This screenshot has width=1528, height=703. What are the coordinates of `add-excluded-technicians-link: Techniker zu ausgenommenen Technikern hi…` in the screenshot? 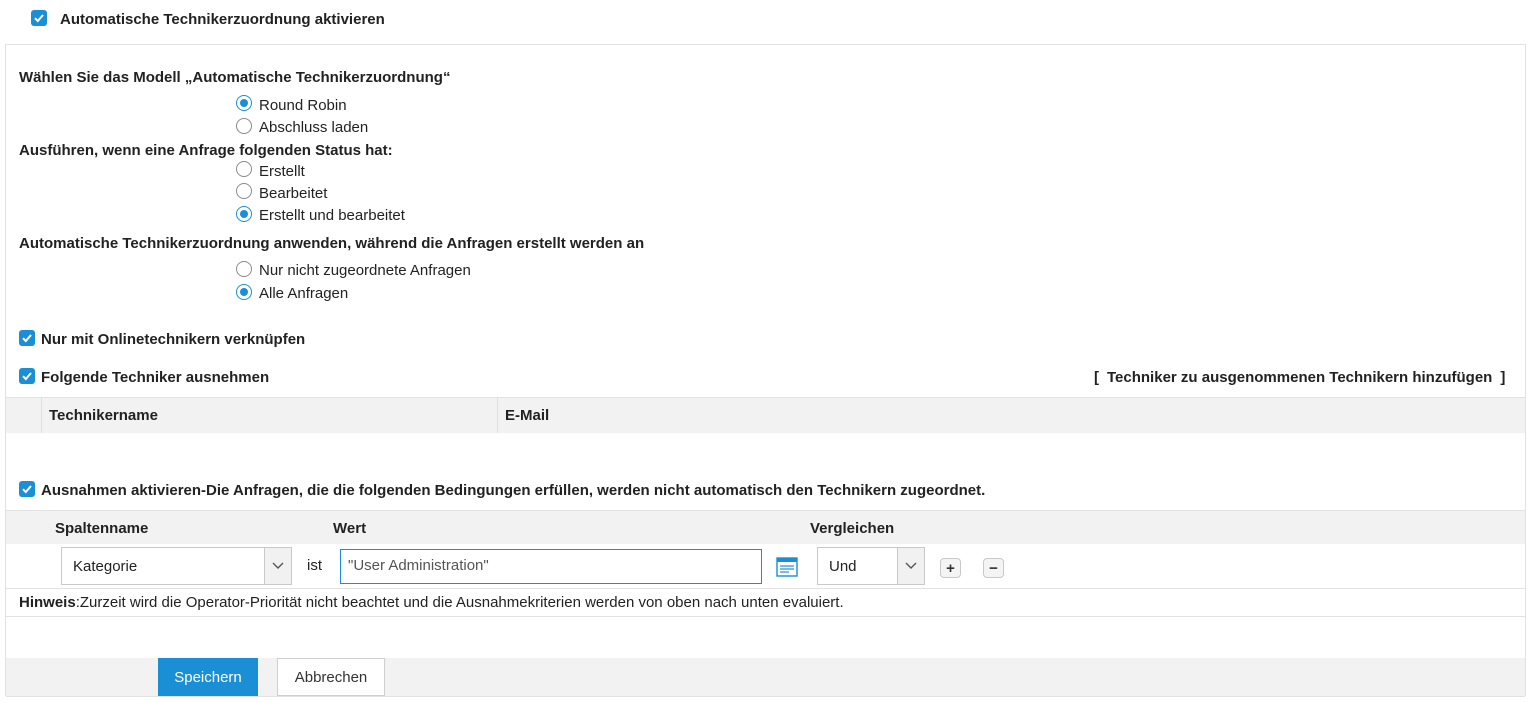 It's located at (1299, 377).